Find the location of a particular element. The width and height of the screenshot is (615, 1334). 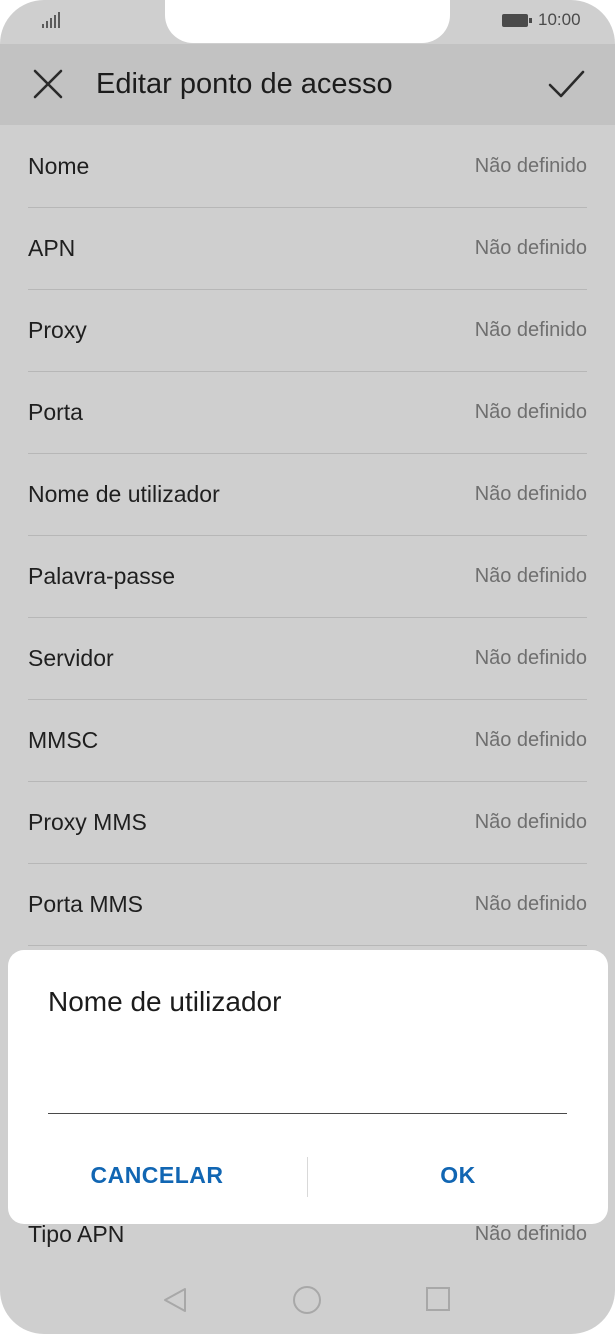

field-label: Proxy is located at coordinates (57, 330).